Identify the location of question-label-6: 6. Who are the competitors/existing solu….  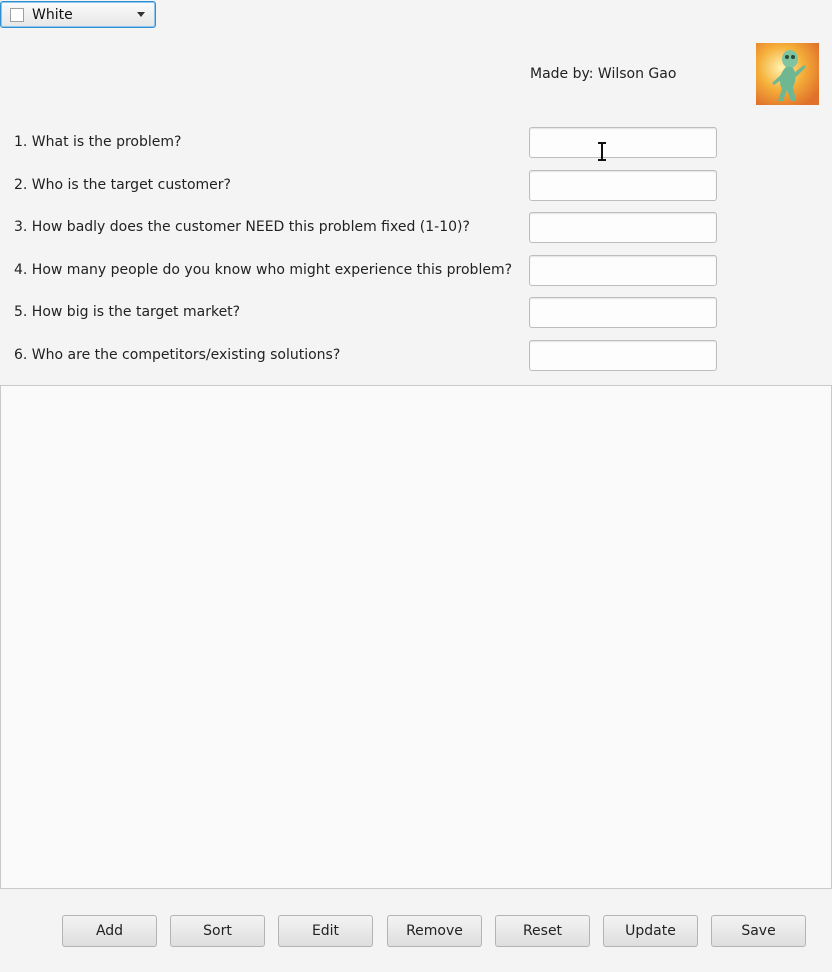
(177, 355).